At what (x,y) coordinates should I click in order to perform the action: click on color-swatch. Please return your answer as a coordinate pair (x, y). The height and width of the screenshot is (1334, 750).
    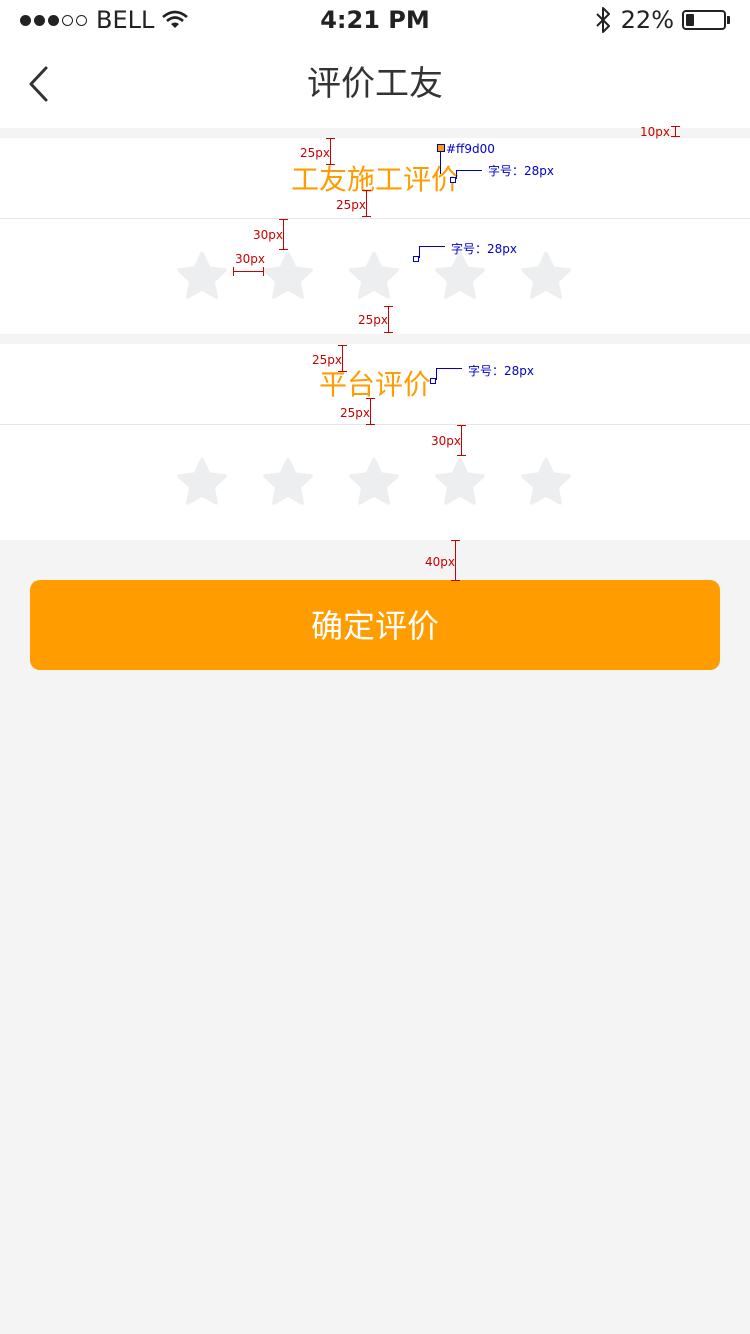
    Looking at the image, I should click on (441, 148).